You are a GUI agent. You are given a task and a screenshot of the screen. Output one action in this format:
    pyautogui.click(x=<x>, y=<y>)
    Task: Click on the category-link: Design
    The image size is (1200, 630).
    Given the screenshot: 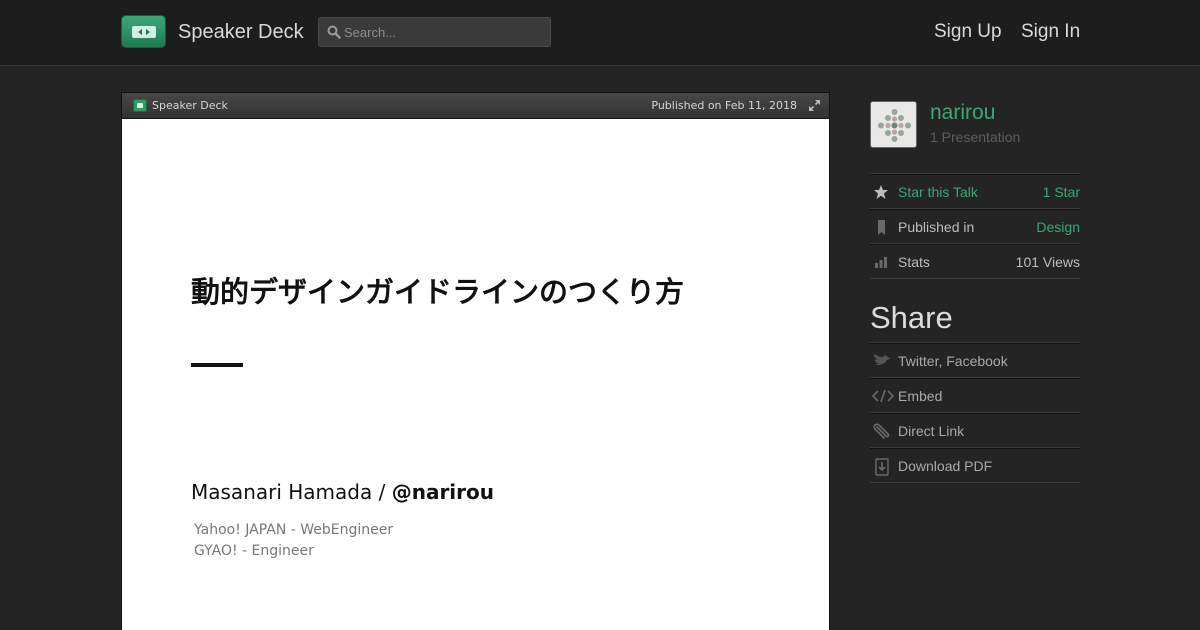 What is the action you would take?
    pyautogui.click(x=1058, y=227)
    